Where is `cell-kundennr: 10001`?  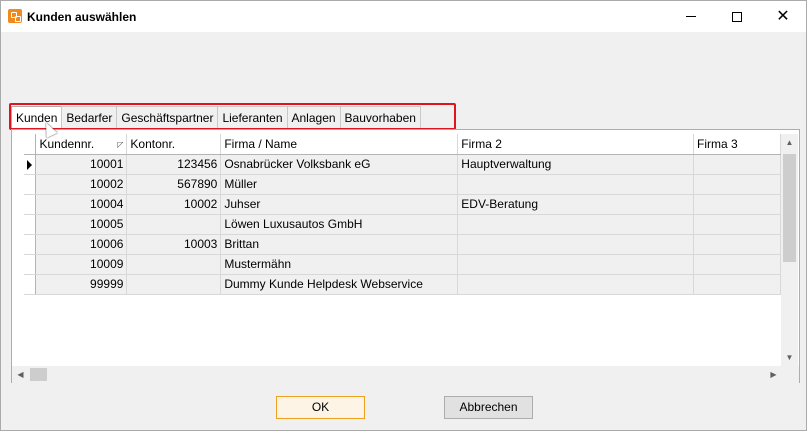 cell-kundennr: 10001 is located at coordinates (81, 164).